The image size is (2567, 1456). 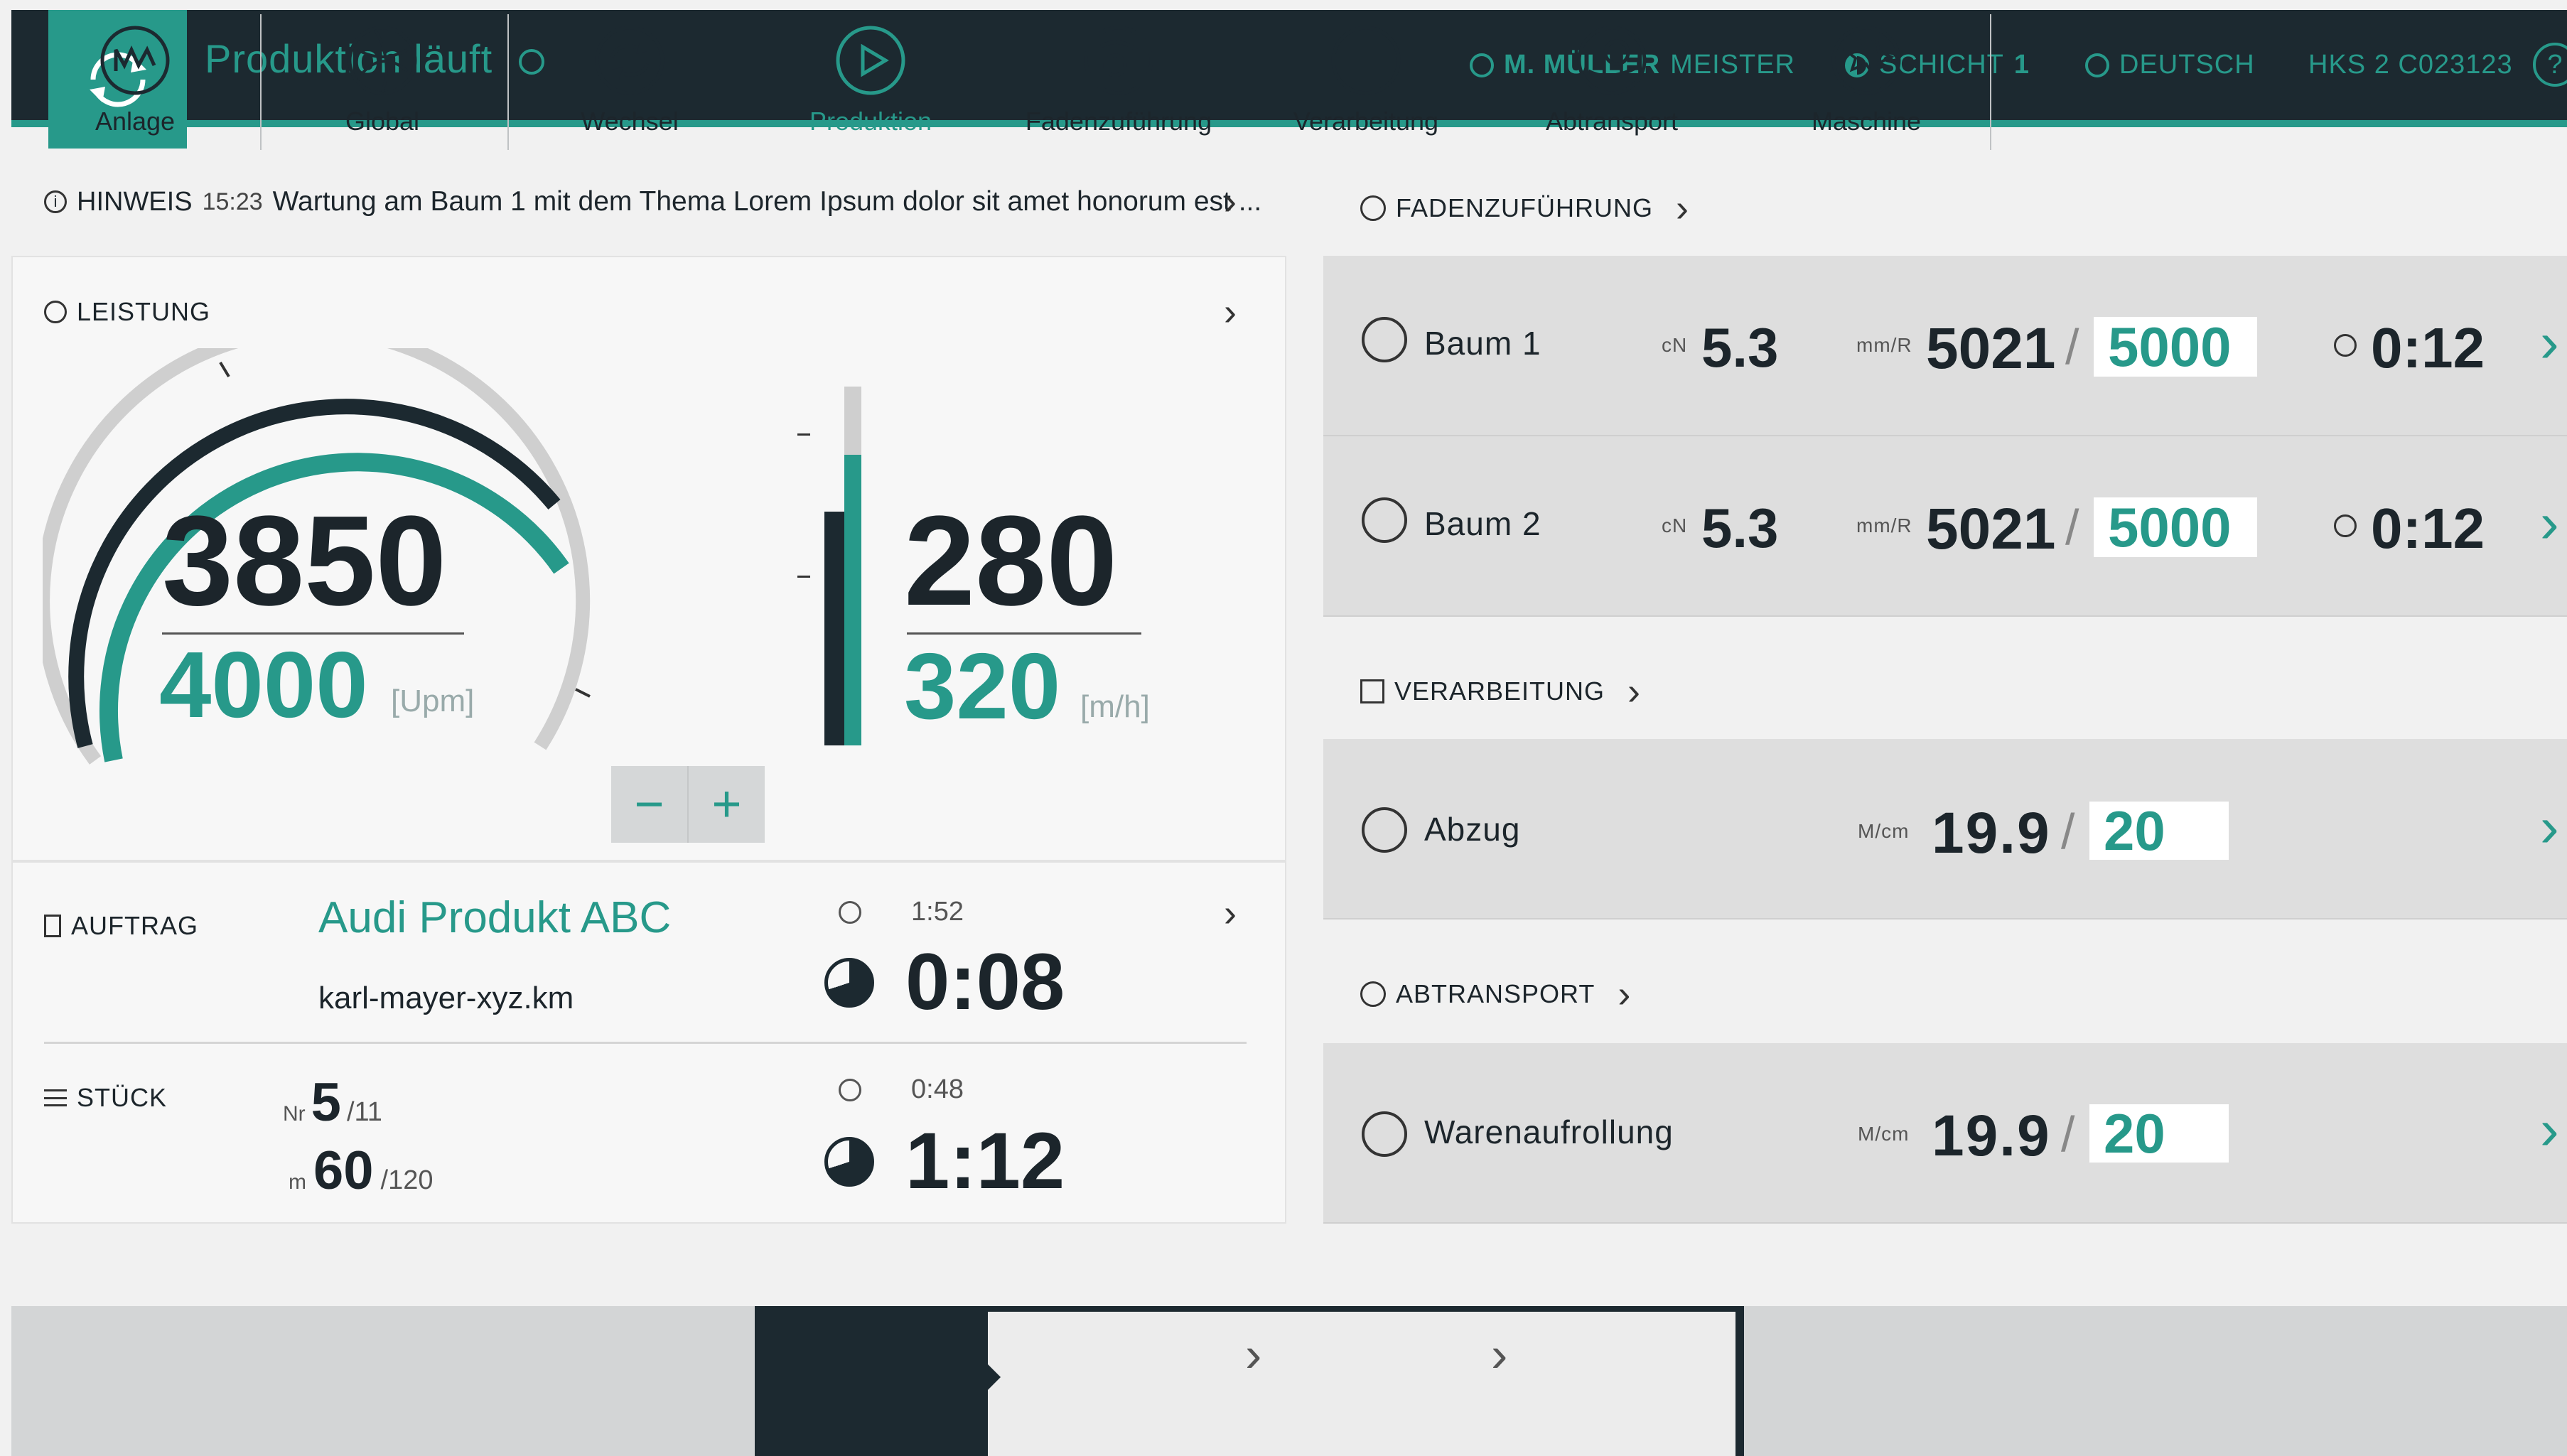 I want to click on abzug-target: 20, so click(x=2159, y=831).